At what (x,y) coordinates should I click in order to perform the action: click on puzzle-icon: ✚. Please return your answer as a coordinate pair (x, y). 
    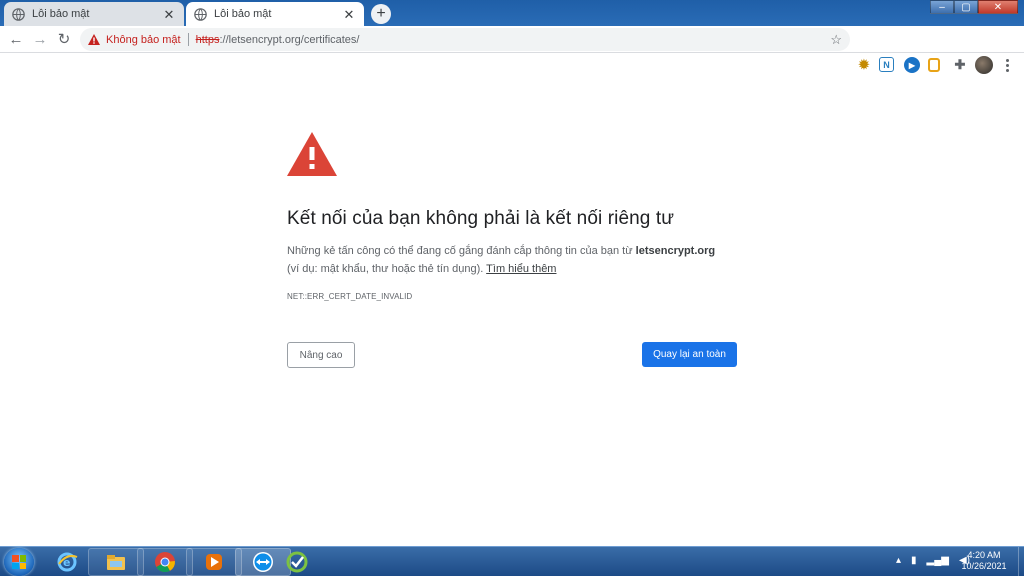
    Looking at the image, I should click on (960, 65).